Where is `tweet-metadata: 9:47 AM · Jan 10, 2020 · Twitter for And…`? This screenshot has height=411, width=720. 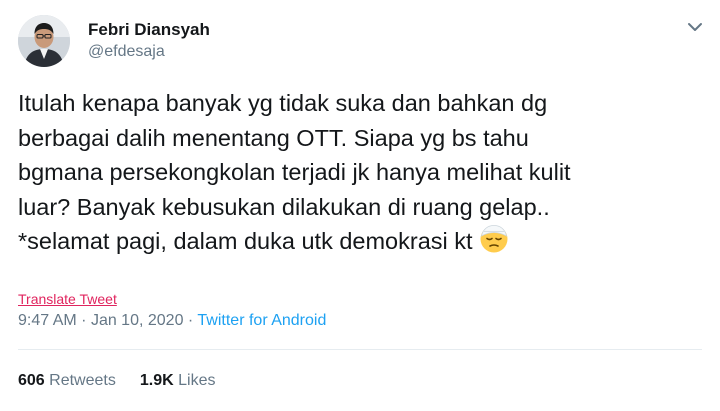 tweet-metadata: 9:47 AM · Jan 10, 2020 · Twitter for And… is located at coordinates (172, 321).